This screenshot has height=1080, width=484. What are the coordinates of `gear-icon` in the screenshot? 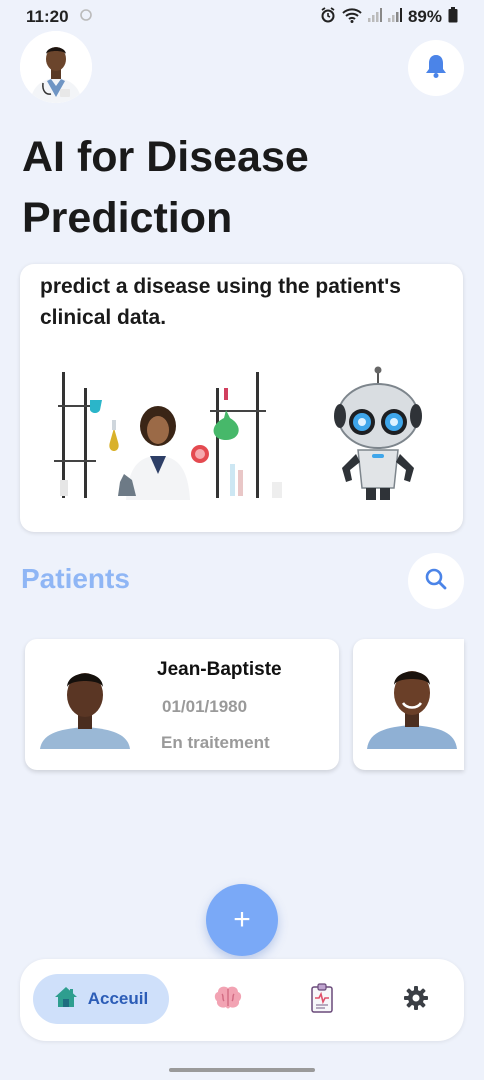 It's located at (416, 1000).